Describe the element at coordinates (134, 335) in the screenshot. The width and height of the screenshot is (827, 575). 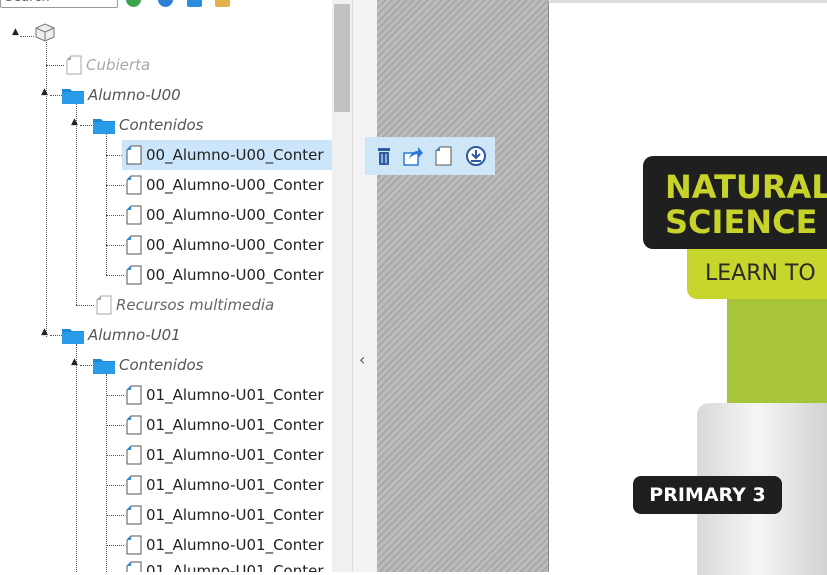
I see `tree-item-label: Alumno-U01` at that location.